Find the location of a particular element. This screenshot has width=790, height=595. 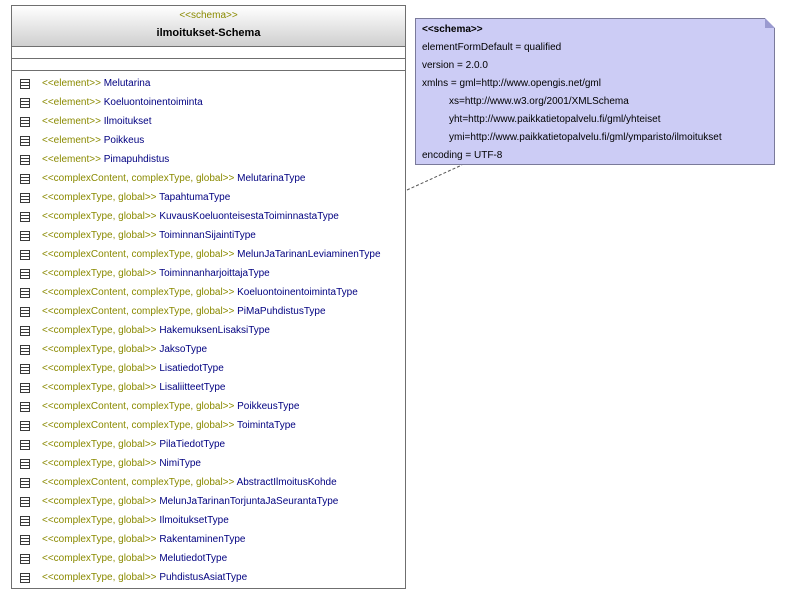

note-title: <<schema>> is located at coordinates (452, 29).